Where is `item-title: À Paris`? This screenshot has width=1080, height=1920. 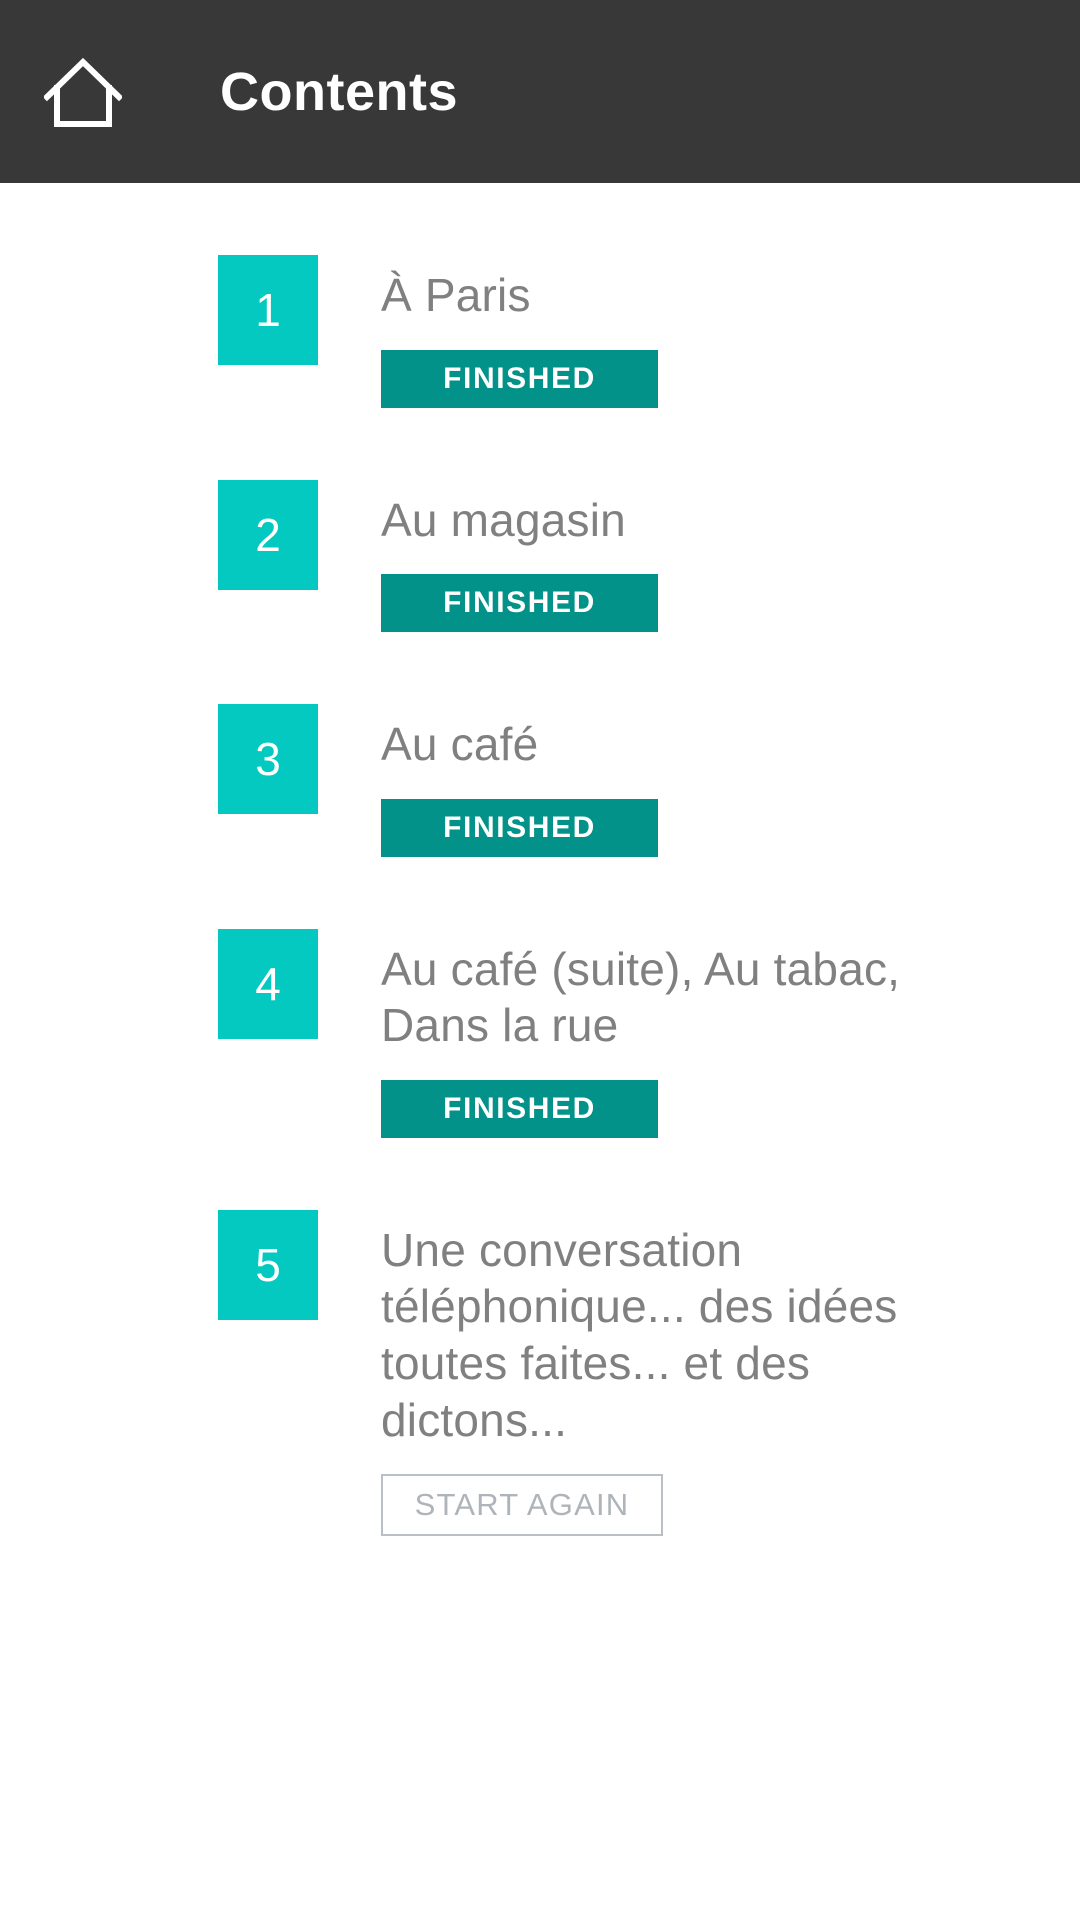
item-title: À Paris is located at coordinates (456, 295).